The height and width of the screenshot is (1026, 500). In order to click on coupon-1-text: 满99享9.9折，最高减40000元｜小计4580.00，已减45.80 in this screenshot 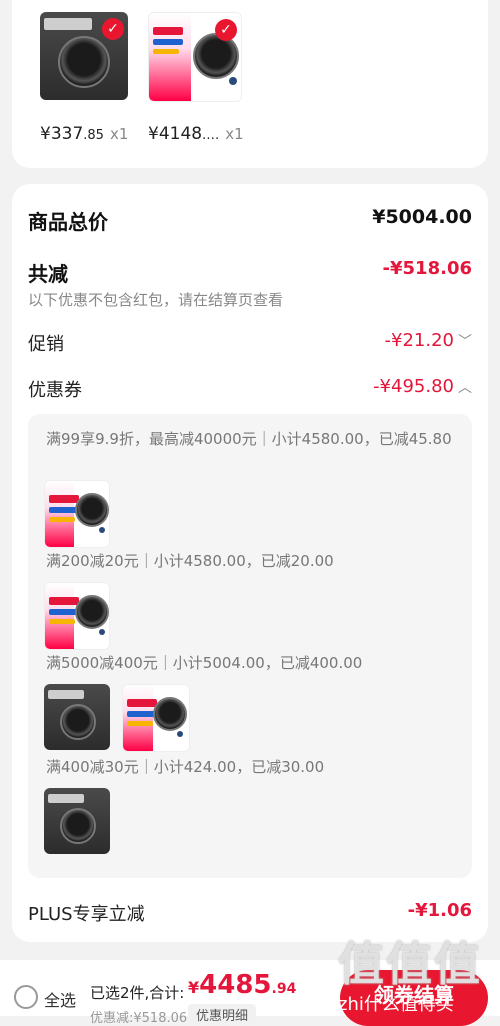, I will do `click(249, 439)`.